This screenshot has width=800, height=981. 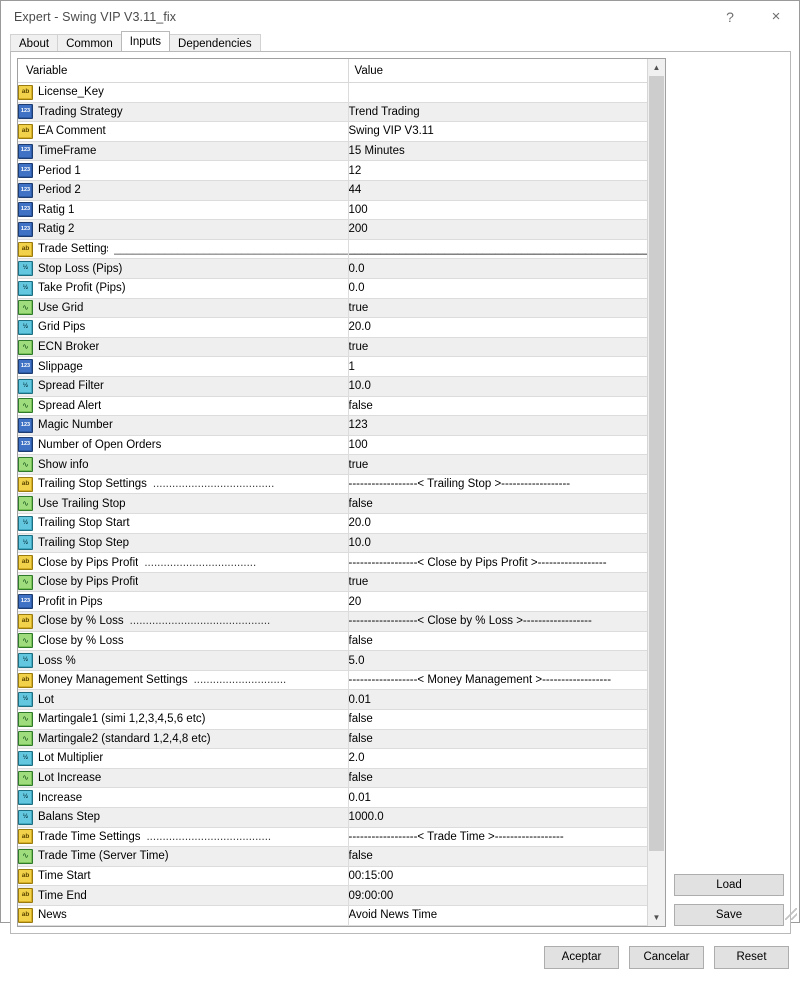 What do you see at coordinates (581, 957) in the screenshot?
I see `accept-button: Aceptar` at bounding box center [581, 957].